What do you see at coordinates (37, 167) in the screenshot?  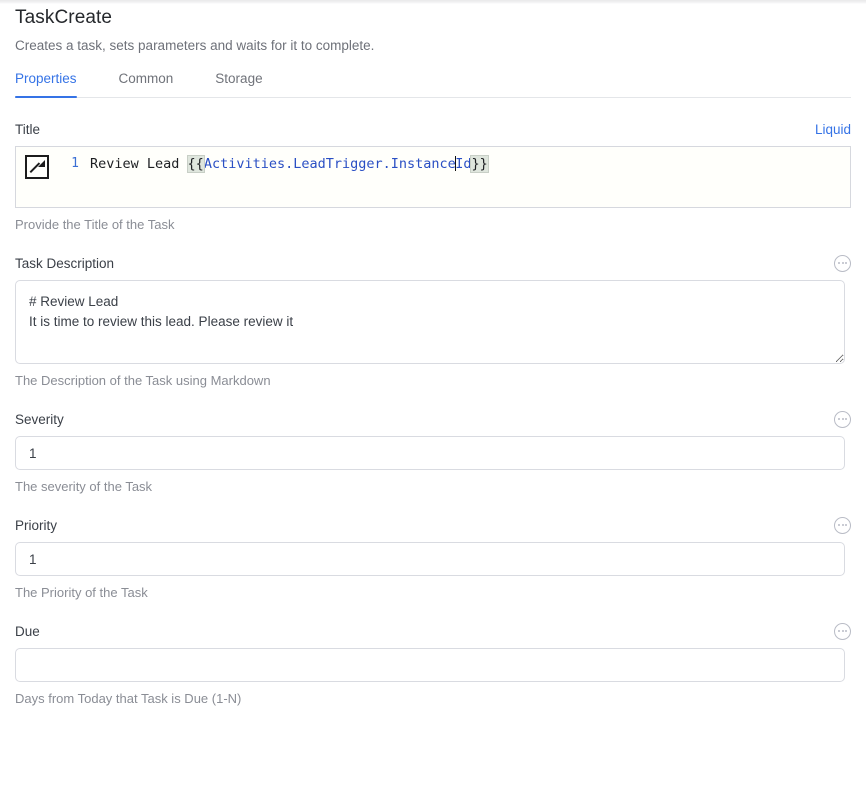 I see `open-in-new-icon` at bounding box center [37, 167].